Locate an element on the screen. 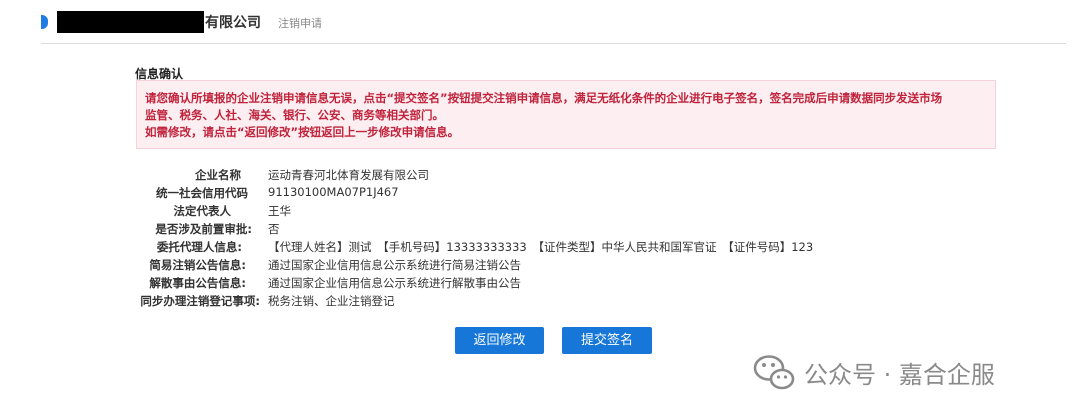 Image resolution: width=1080 pixels, height=415 pixels. field-label: 统一社会信用代码 is located at coordinates (202, 193).